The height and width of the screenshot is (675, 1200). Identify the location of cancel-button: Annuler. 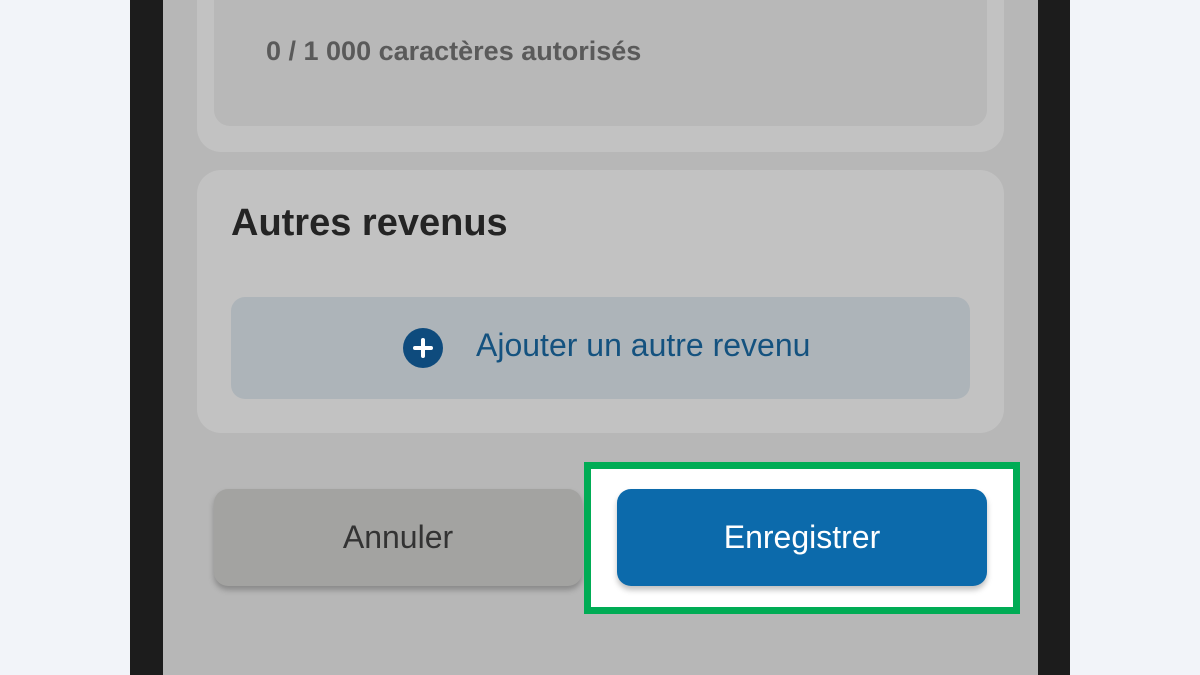
(398, 537).